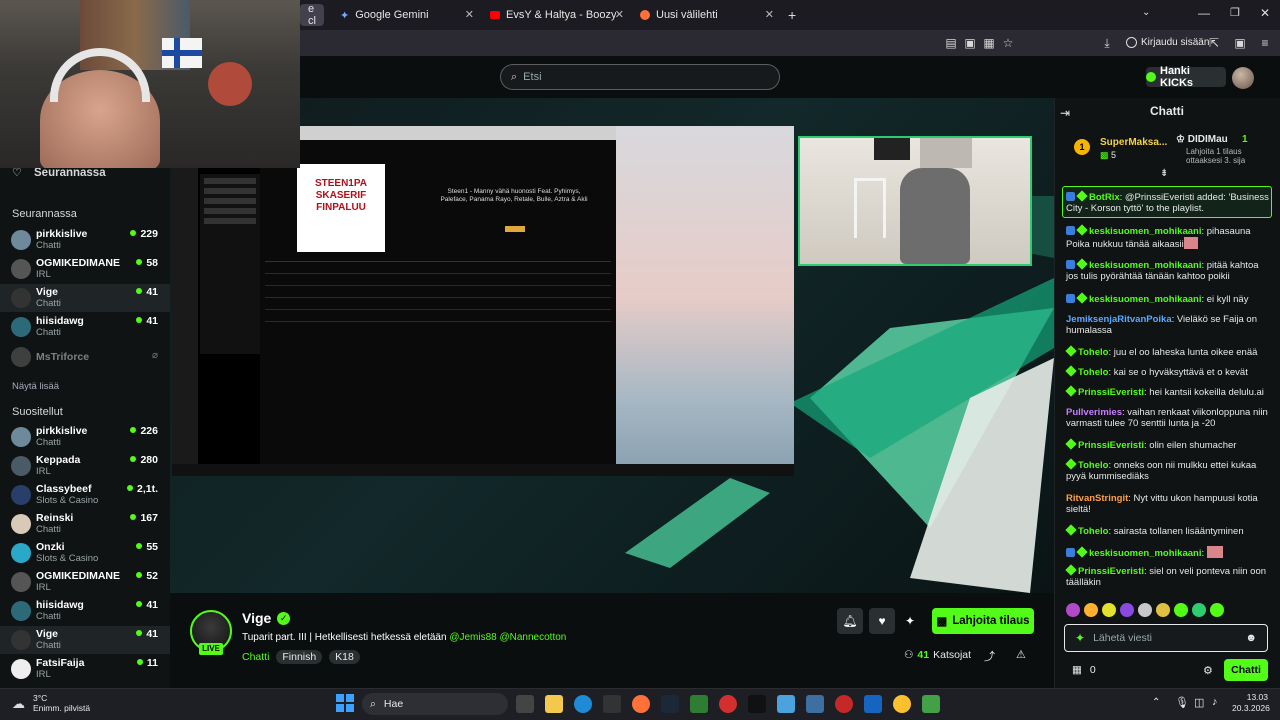 The image size is (1280, 720). What do you see at coordinates (786, 704) in the screenshot?
I see `paint-icon` at bounding box center [786, 704].